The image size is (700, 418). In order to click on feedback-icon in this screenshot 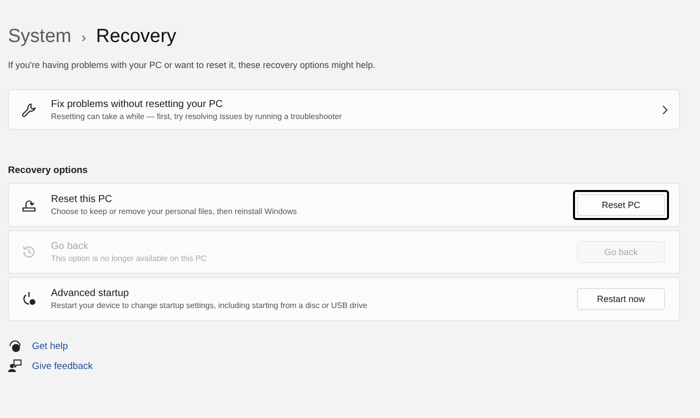, I will do `click(15, 366)`.